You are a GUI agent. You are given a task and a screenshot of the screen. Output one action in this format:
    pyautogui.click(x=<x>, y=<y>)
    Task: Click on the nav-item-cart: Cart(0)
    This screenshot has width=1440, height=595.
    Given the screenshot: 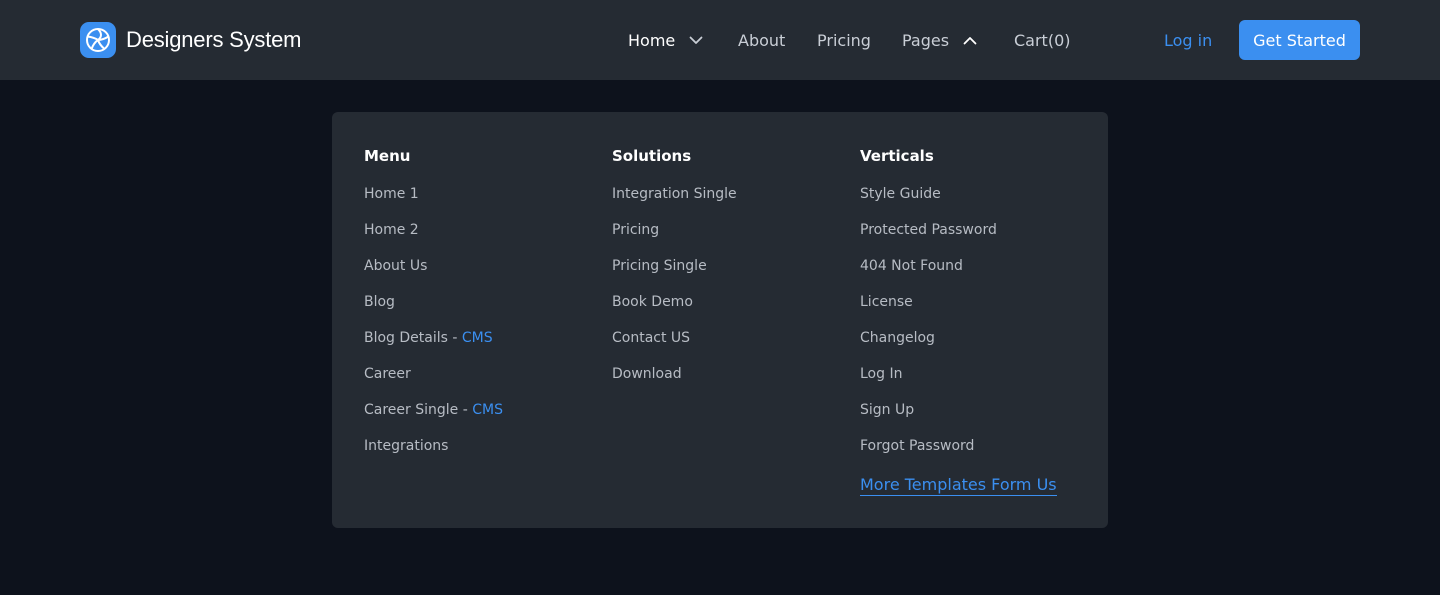 What is the action you would take?
    pyautogui.click(x=1042, y=40)
    